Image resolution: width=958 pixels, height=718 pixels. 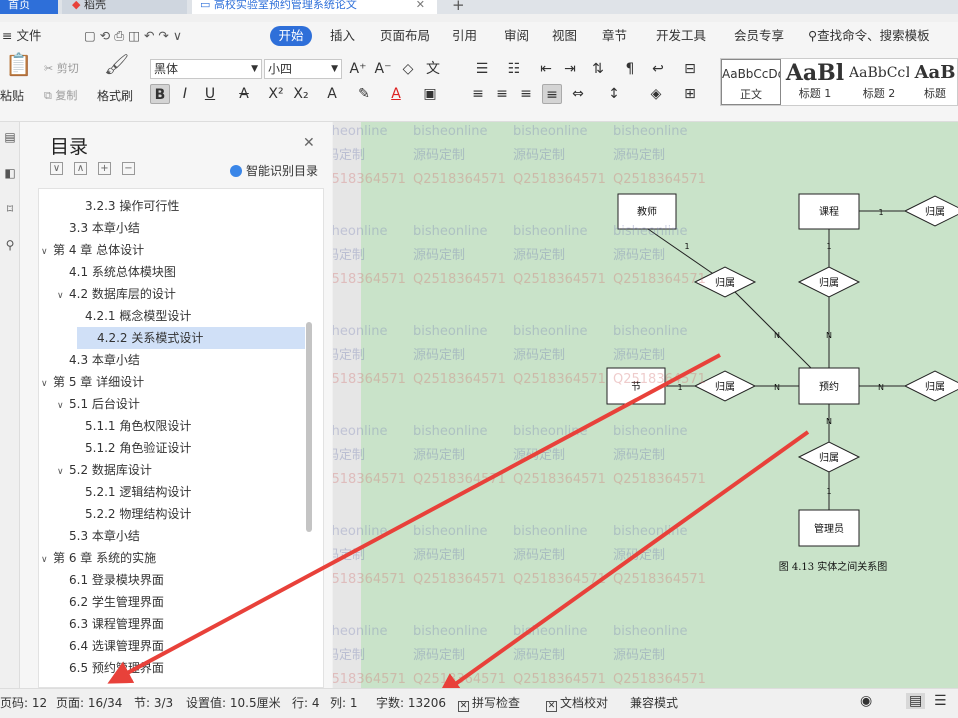 What do you see at coordinates (420, 5) in the screenshot?
I see `close-tab-icon: ✕` at bounding box center [420, 5].